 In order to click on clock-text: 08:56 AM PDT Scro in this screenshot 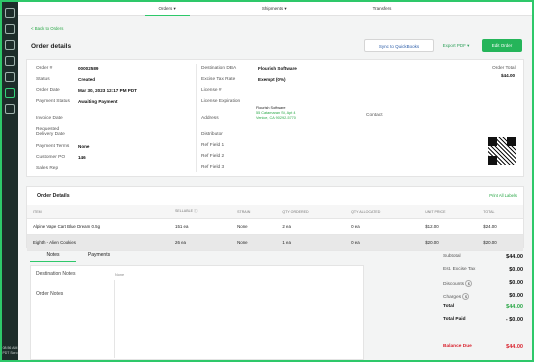, I will do `click(10, 350)`.